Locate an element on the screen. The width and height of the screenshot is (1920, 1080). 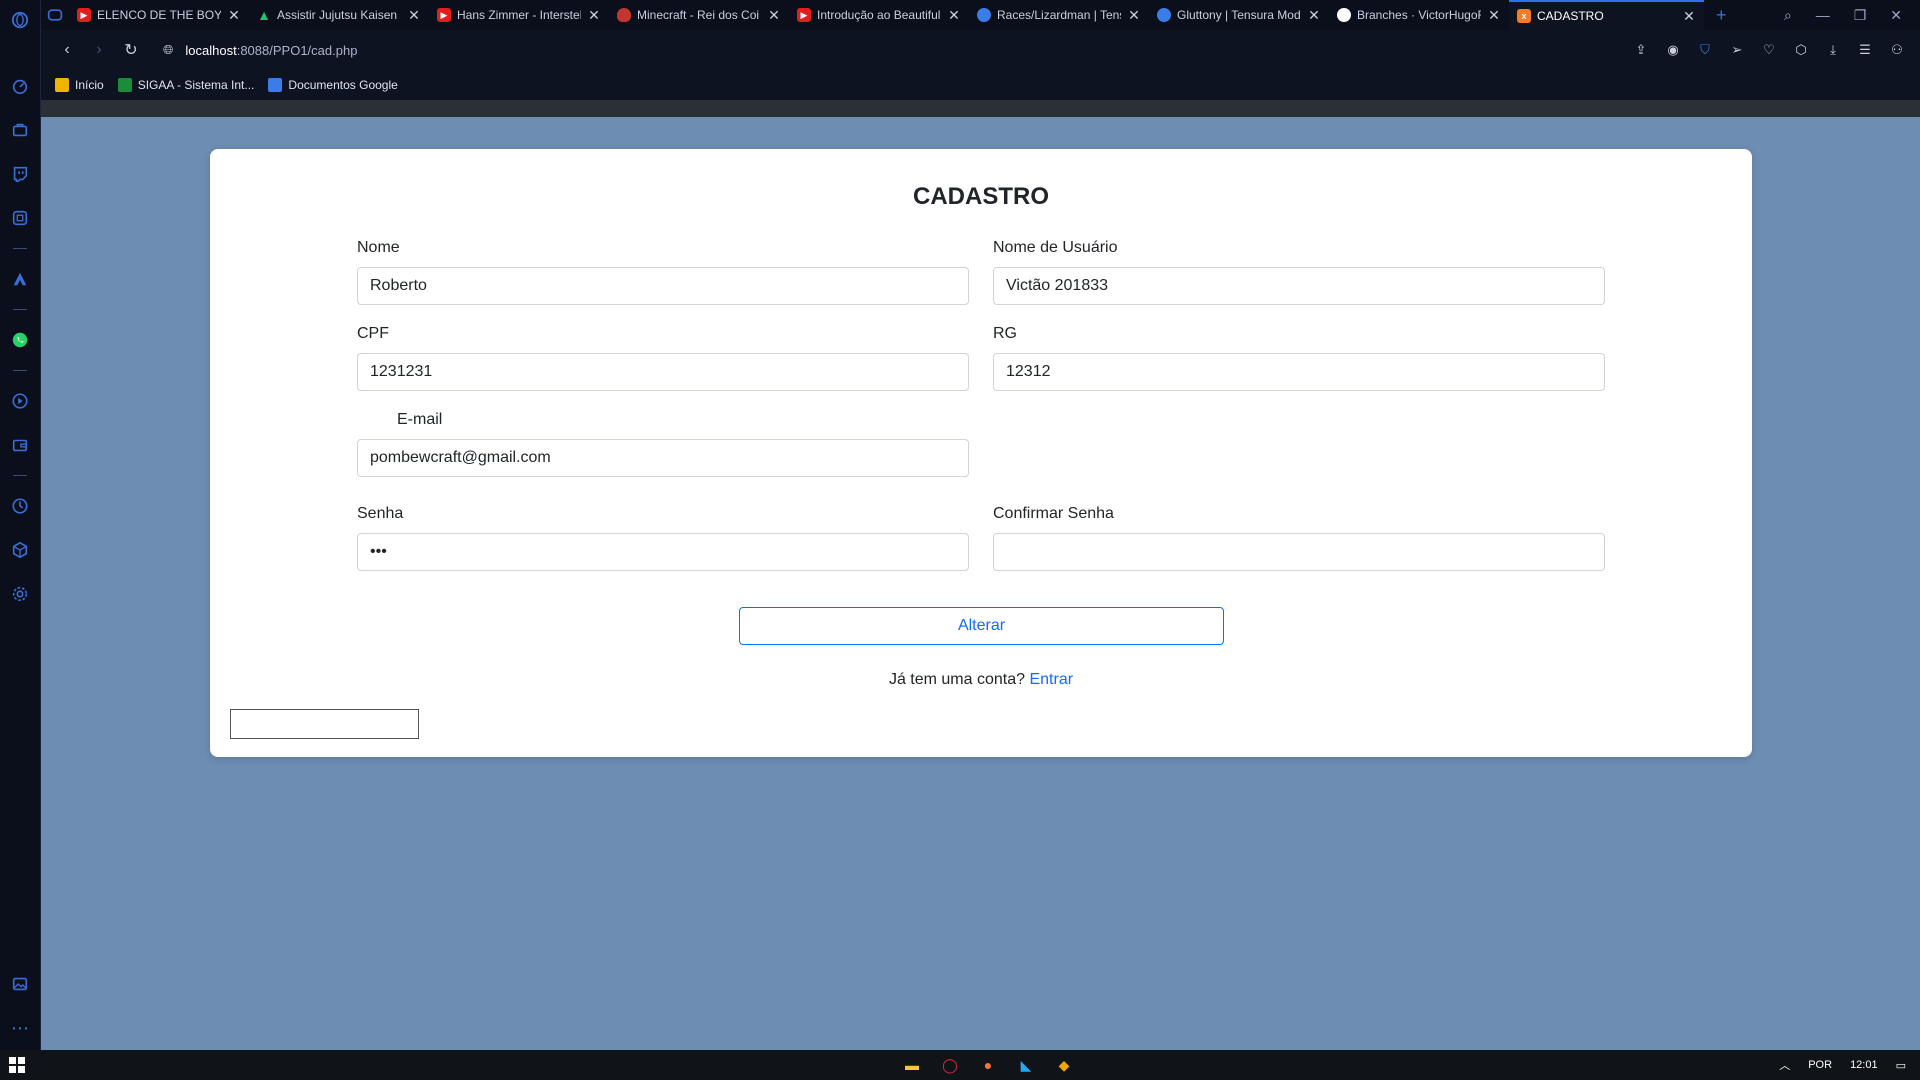
extensions-icon: ⬡ is located at coordinates (1801, 50).